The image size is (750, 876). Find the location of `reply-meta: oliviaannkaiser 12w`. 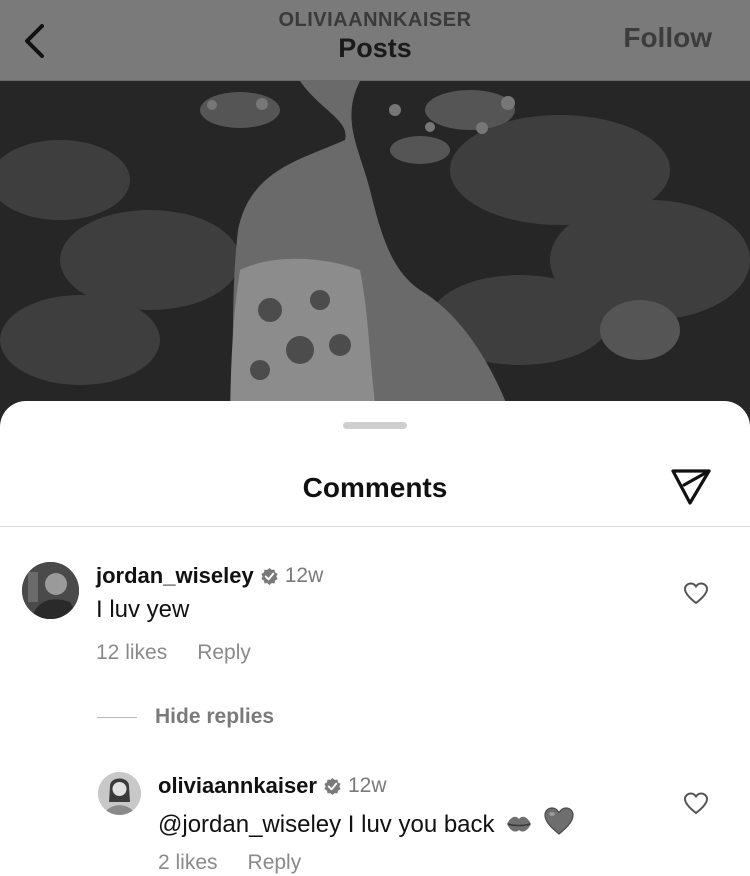

reply-meta: oliviaannkaiser 12w is located at coordinates (272, 786).